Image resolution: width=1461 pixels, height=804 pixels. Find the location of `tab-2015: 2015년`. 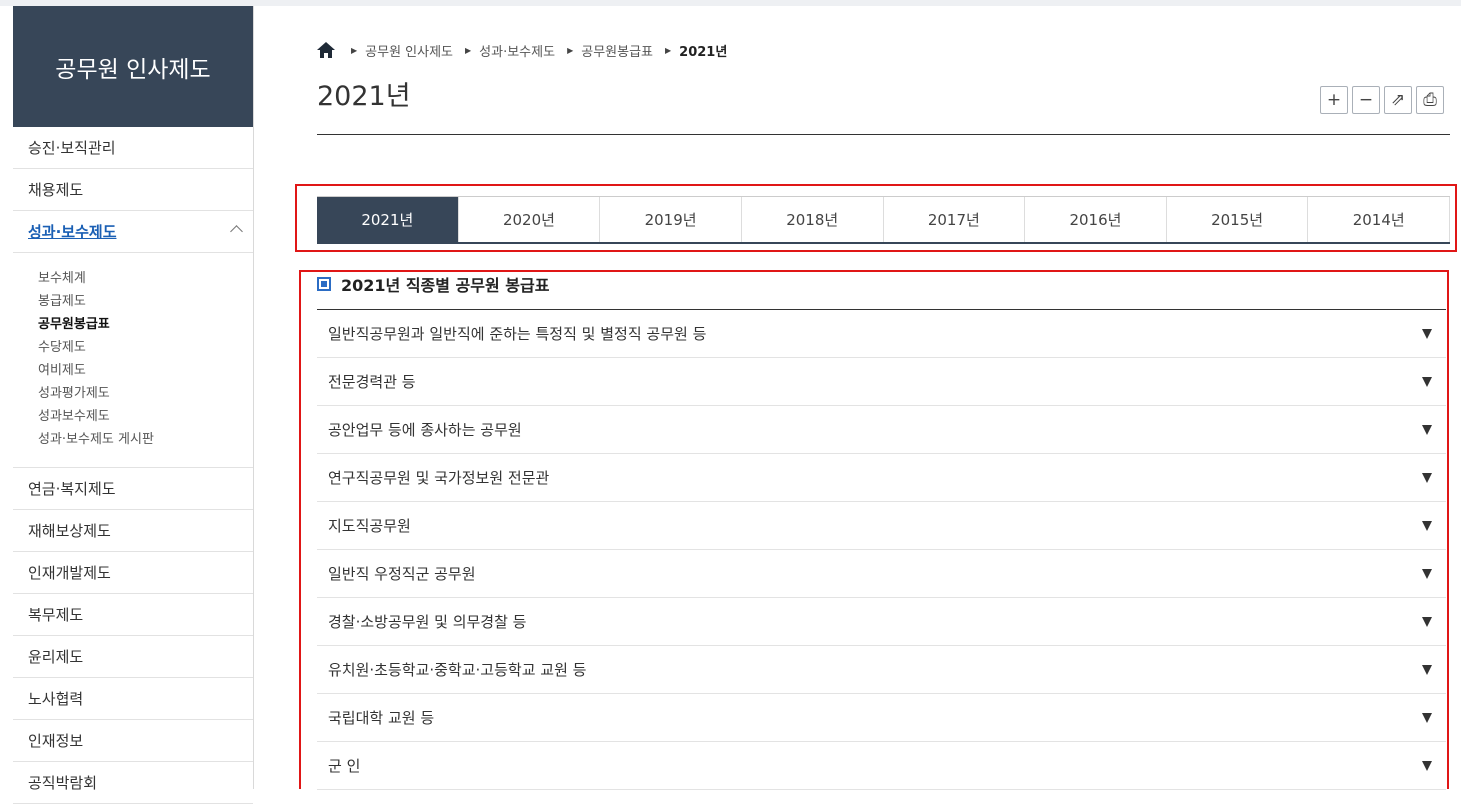

tab-2015: 2015년 is located at coordinates (1236, 219).